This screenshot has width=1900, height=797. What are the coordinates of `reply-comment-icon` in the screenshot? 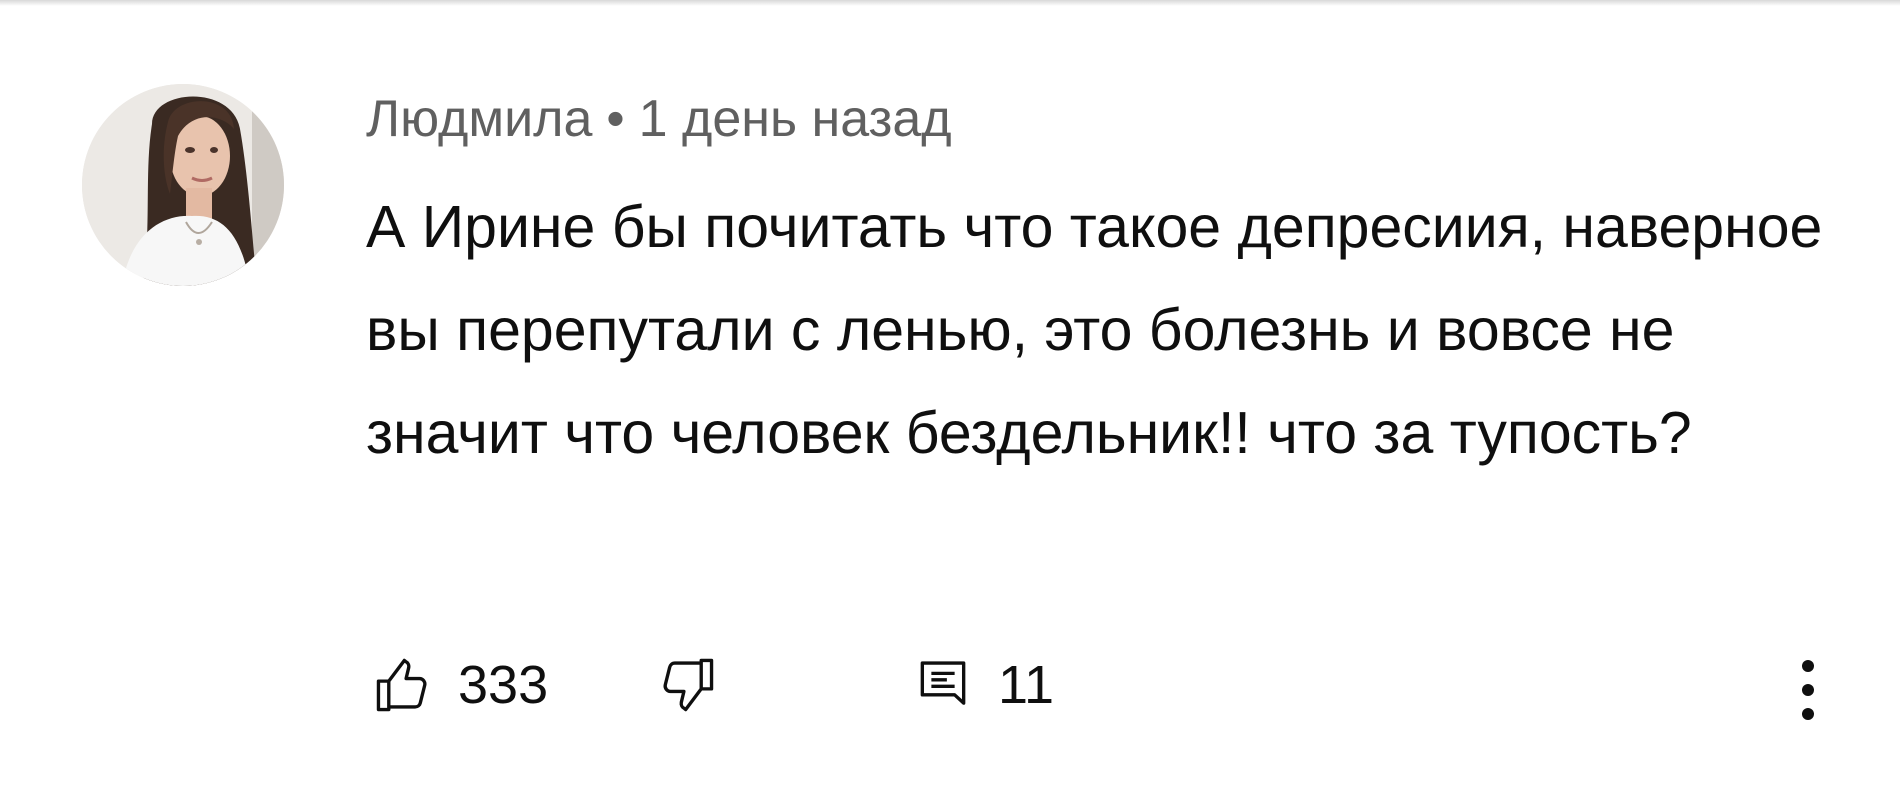 It's located at (943, 683).